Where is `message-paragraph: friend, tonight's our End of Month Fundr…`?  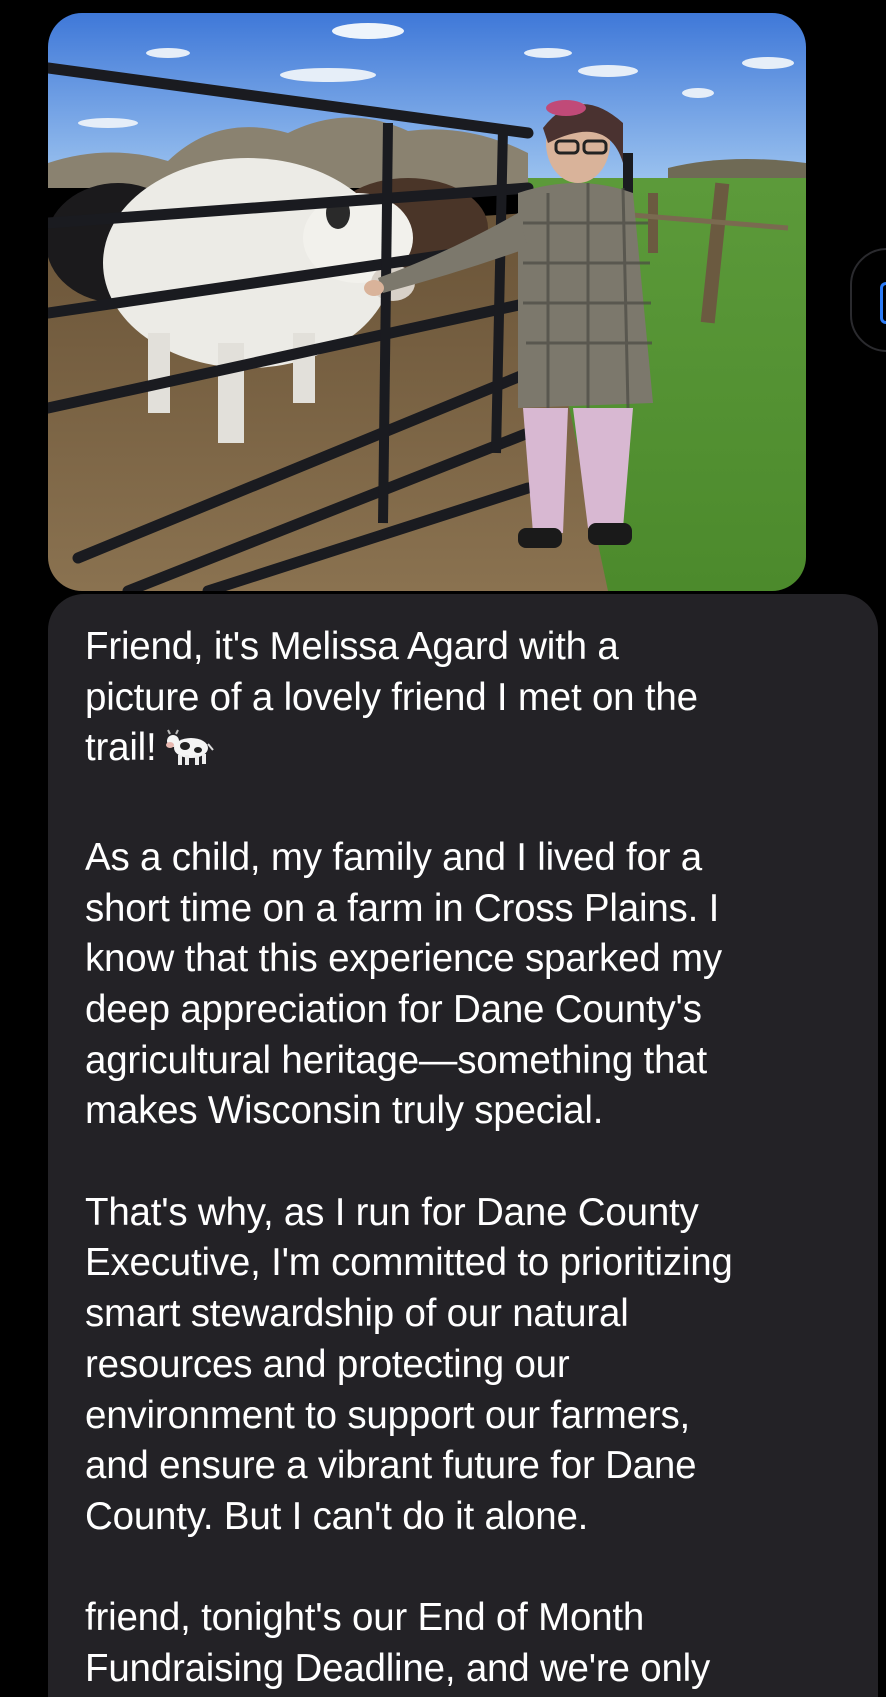
message-paragraph: friend, tonight's our End of Month Fundr… is located at coordinates (398, 1643).